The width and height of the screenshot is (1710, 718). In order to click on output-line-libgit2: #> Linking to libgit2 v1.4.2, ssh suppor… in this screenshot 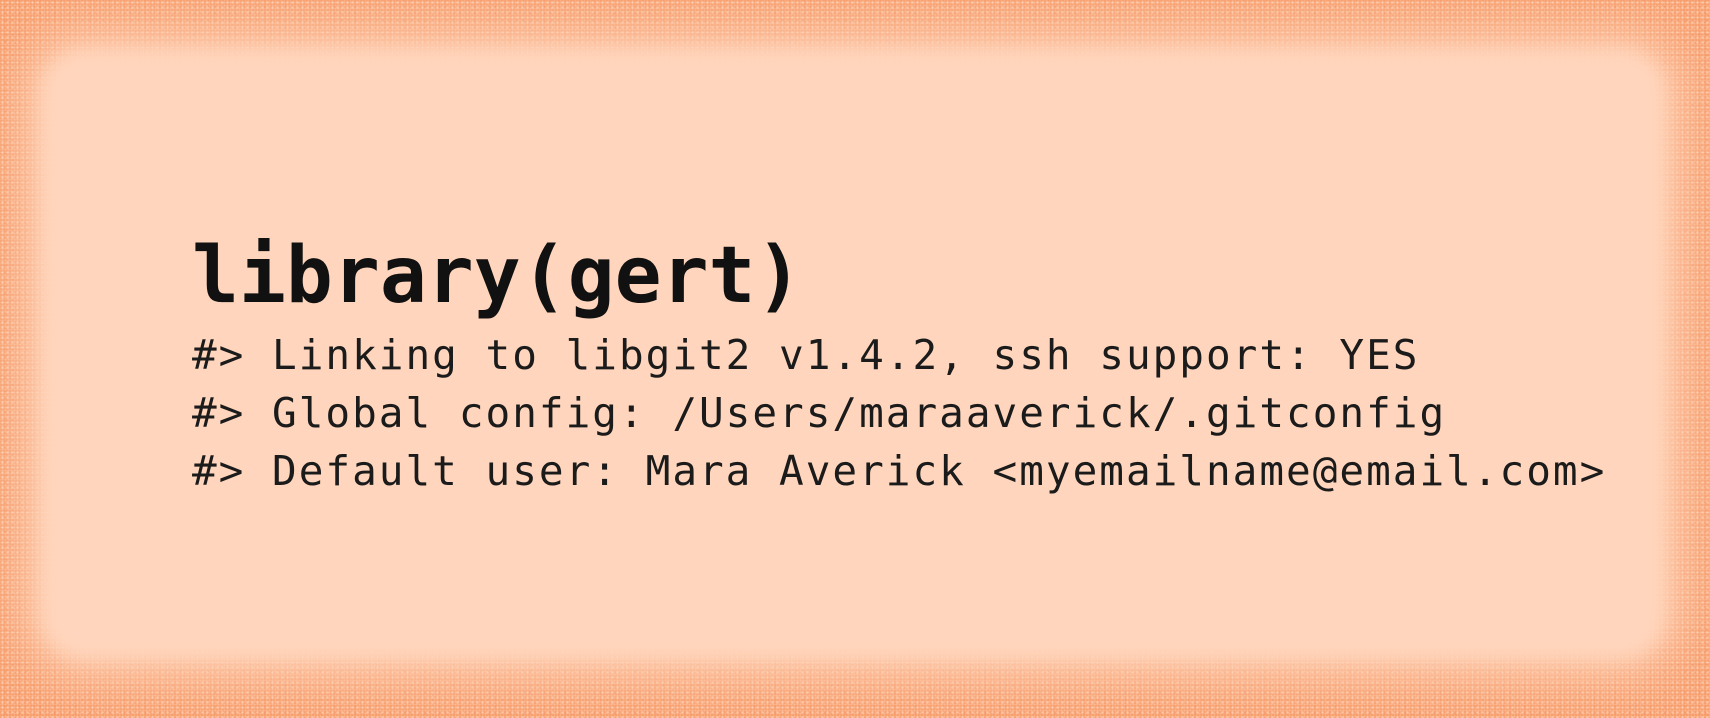, I will do `click(806, 355)`.